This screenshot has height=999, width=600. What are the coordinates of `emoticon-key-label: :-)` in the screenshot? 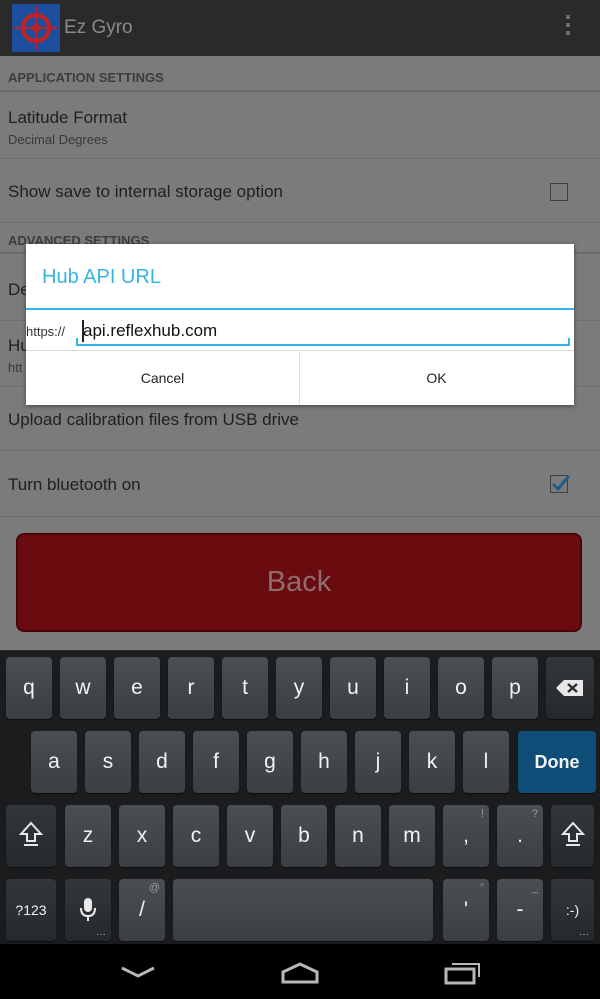 It's located at (572, 910).